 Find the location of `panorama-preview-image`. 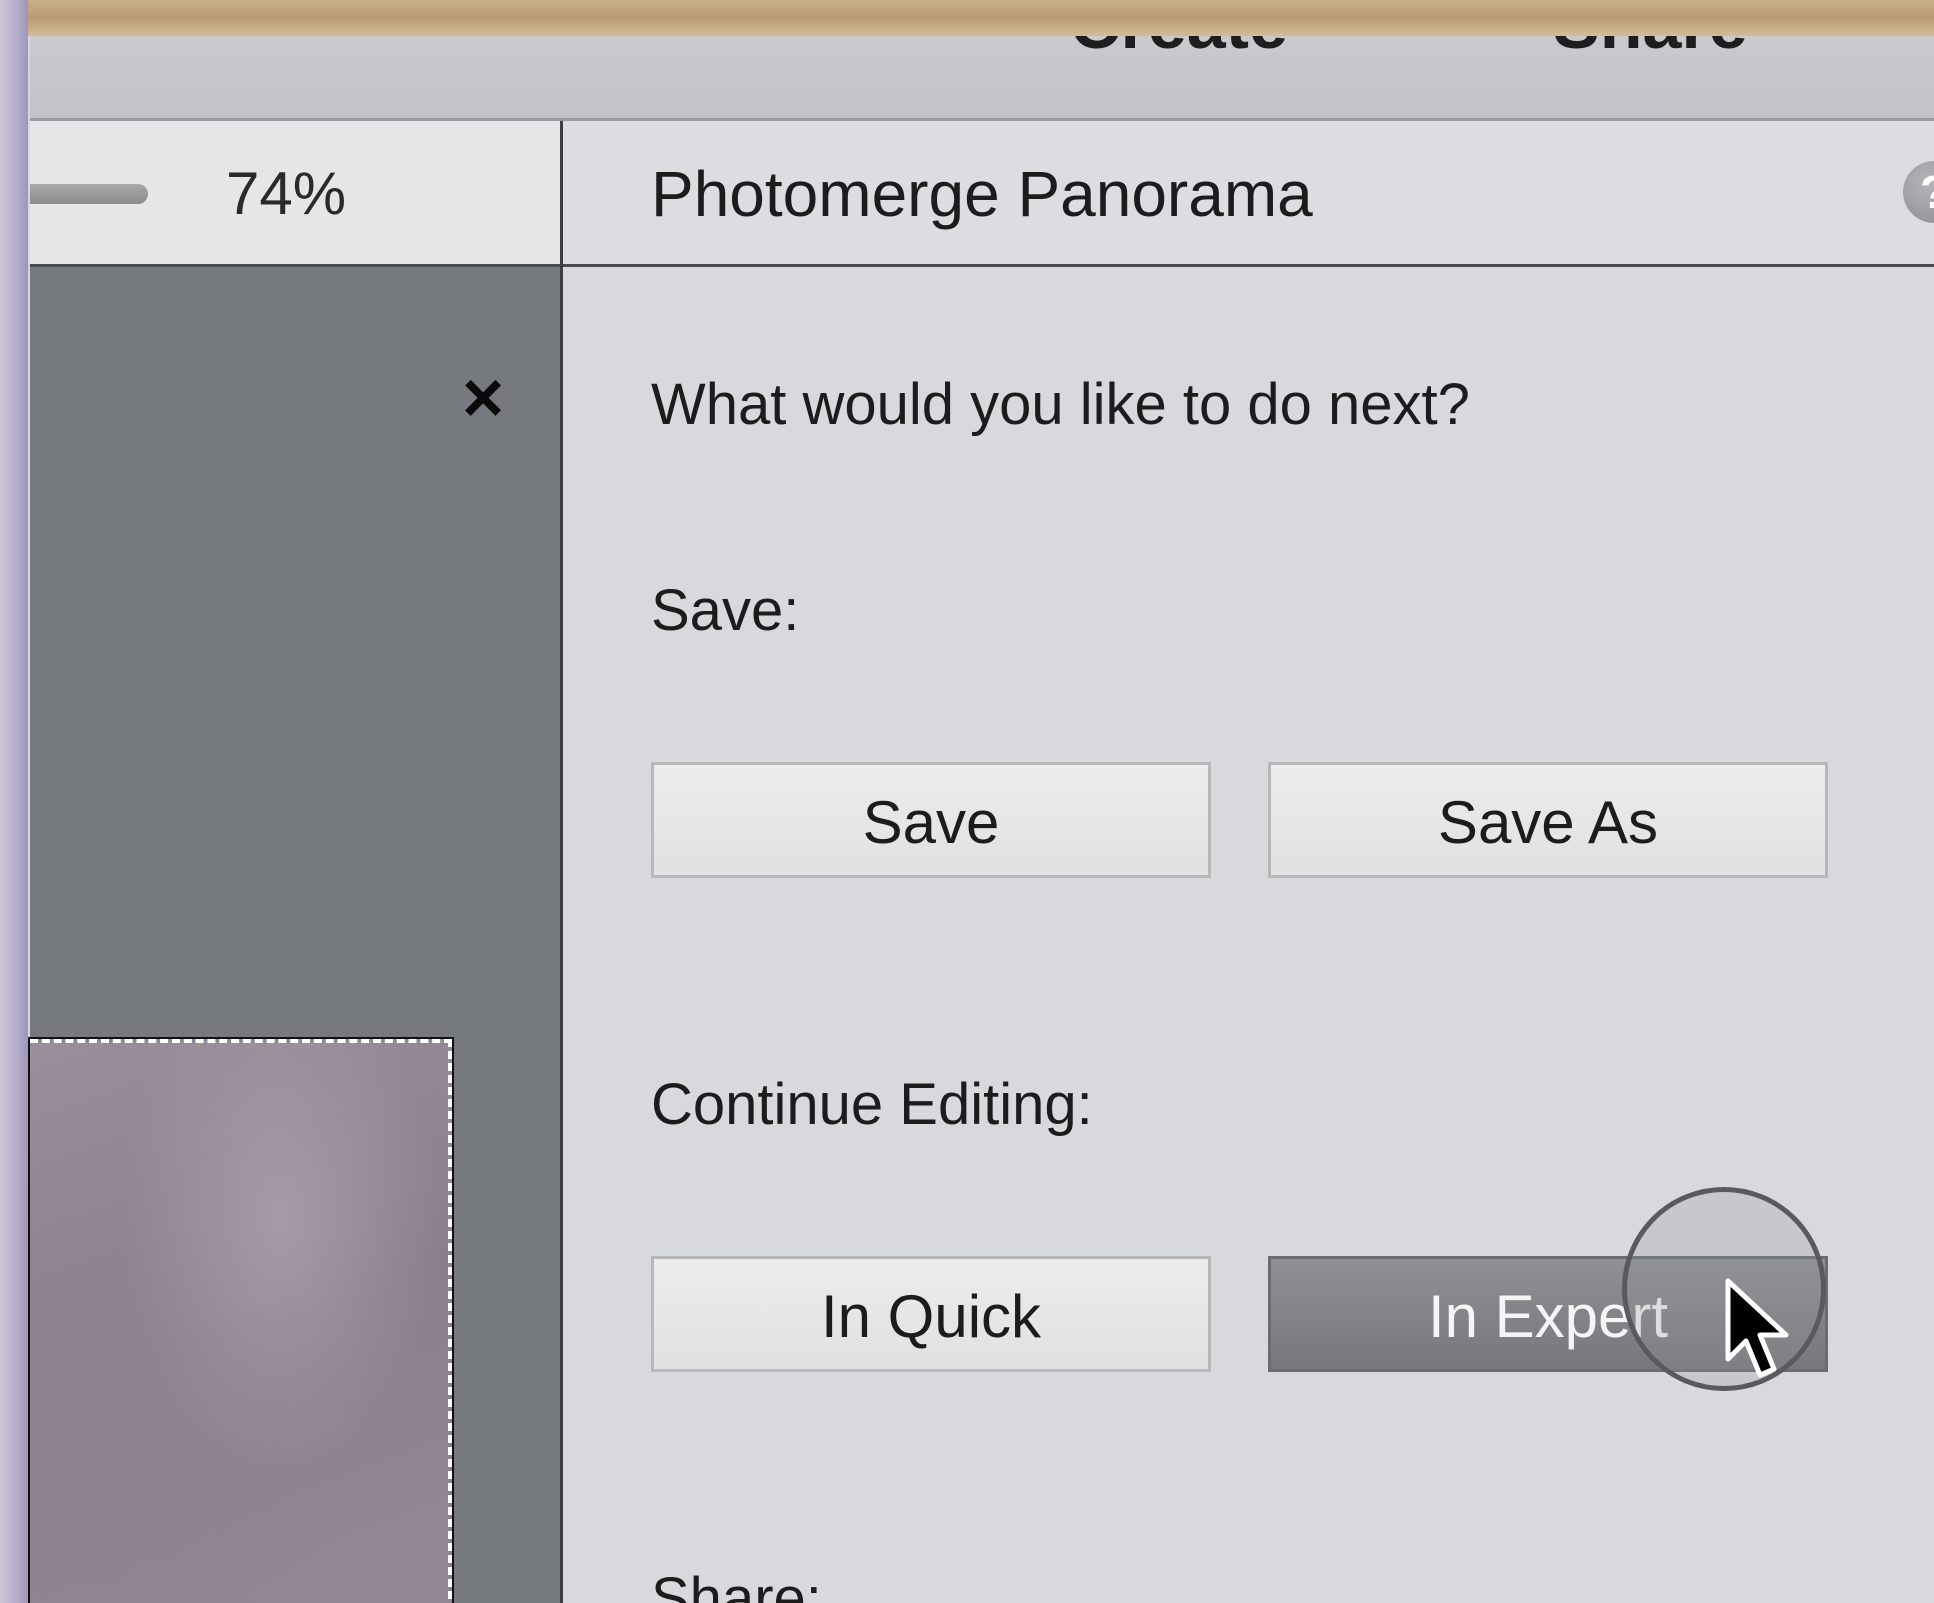

panorama-preview-image is located at coordinates (241, 1320).